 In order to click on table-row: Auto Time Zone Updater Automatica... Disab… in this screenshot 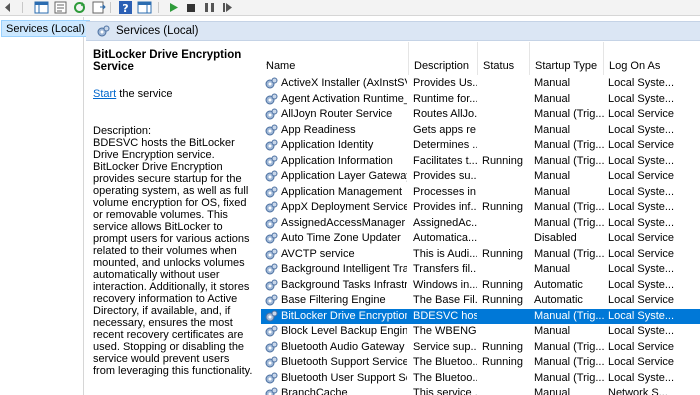, I will do `click(480, 239)`.